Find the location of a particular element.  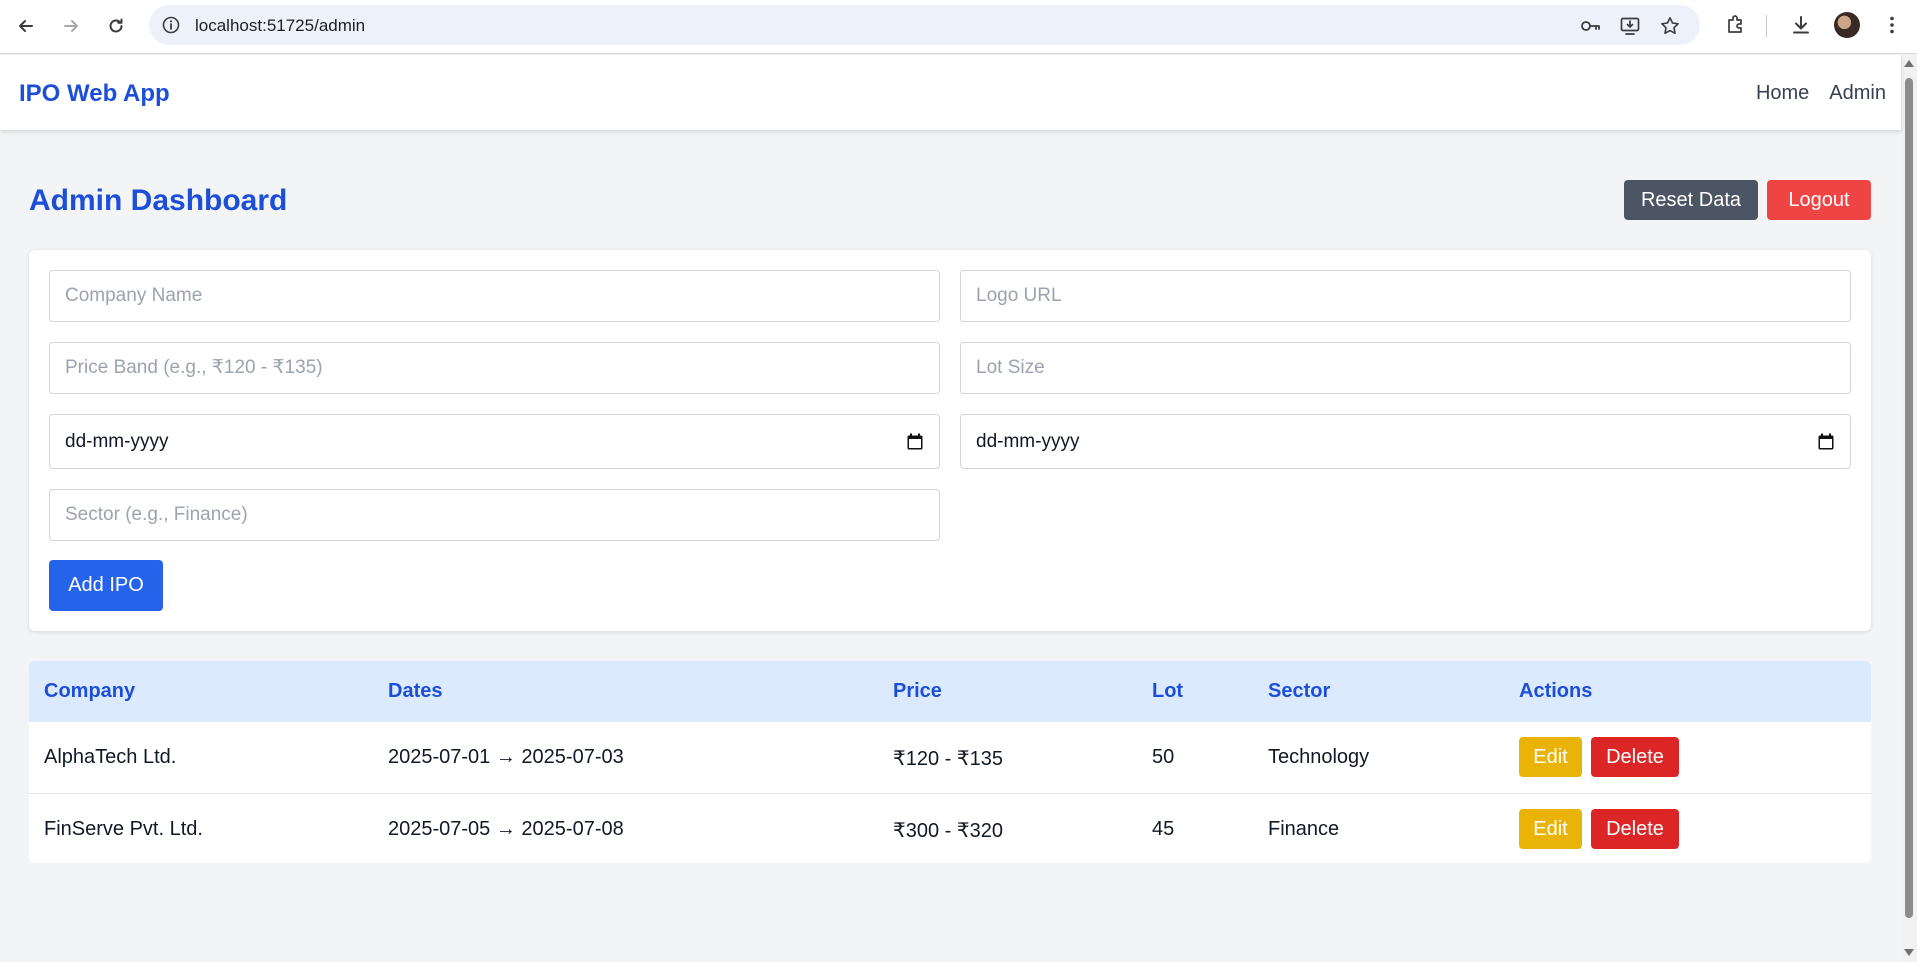

url-text: localhost:51725/admin is located at coordinates (280, 25).